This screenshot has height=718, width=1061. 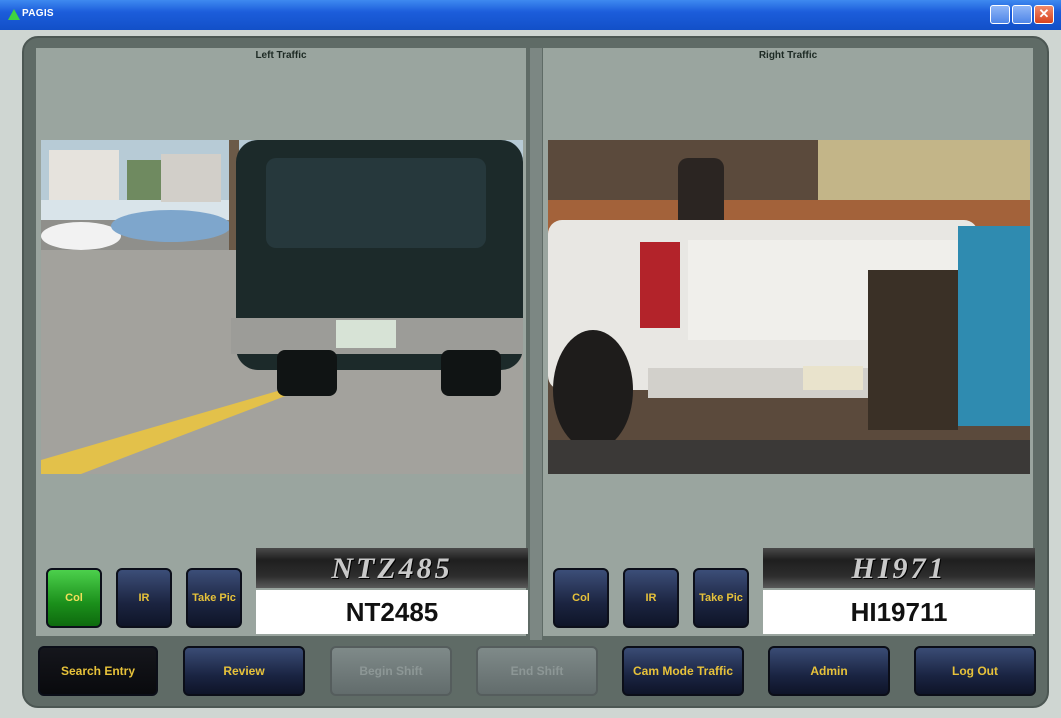 I want to click on app-icon, so click(x=14, y=14).